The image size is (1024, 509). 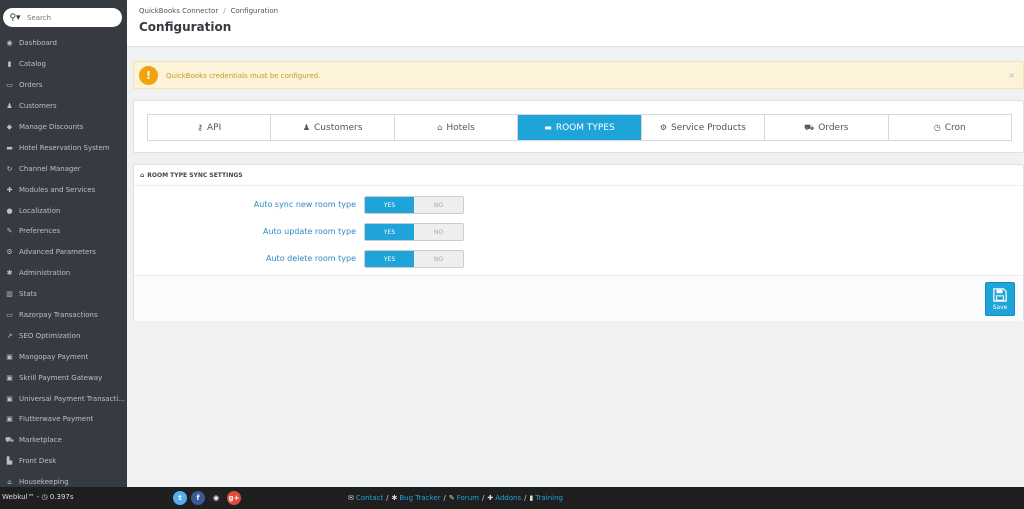 I want to click on tab-room-types: ▬ ROOM TYPES, so click(x=580, y=127).